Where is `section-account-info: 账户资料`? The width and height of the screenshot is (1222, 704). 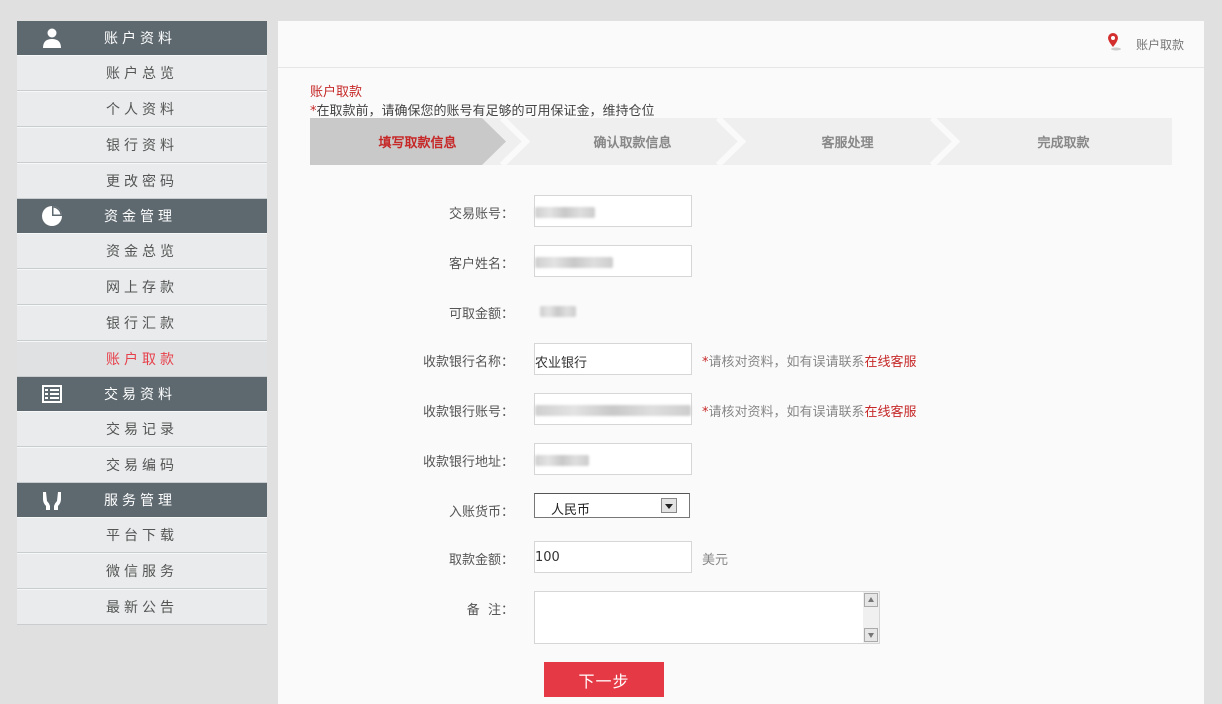
section-account-info: 账户资料 is located at coordinates (142, 38).